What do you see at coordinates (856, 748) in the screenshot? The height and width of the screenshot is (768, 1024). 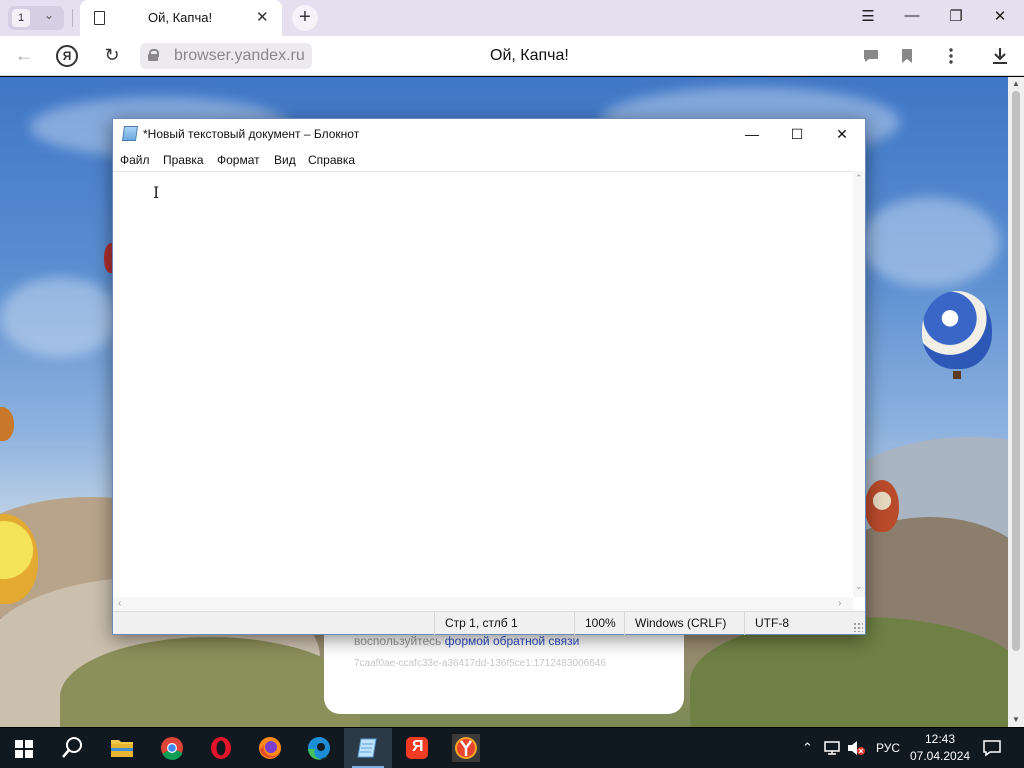 I see `volume-muted-icon` at bounding box center [856, 748].